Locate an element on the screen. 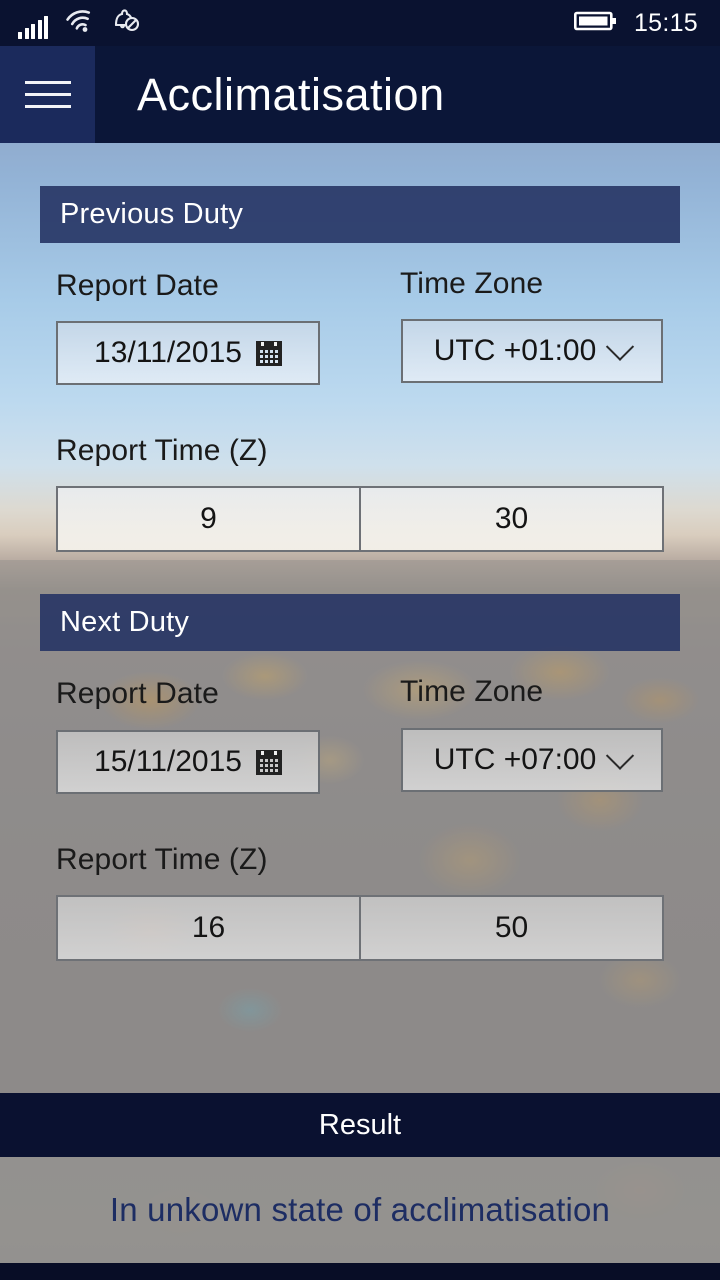 Image resolution: width=720 pixels, height=1280 pixels. date-picker-previous-duty: 13/11/2015 is located at coordinates (188, 353).